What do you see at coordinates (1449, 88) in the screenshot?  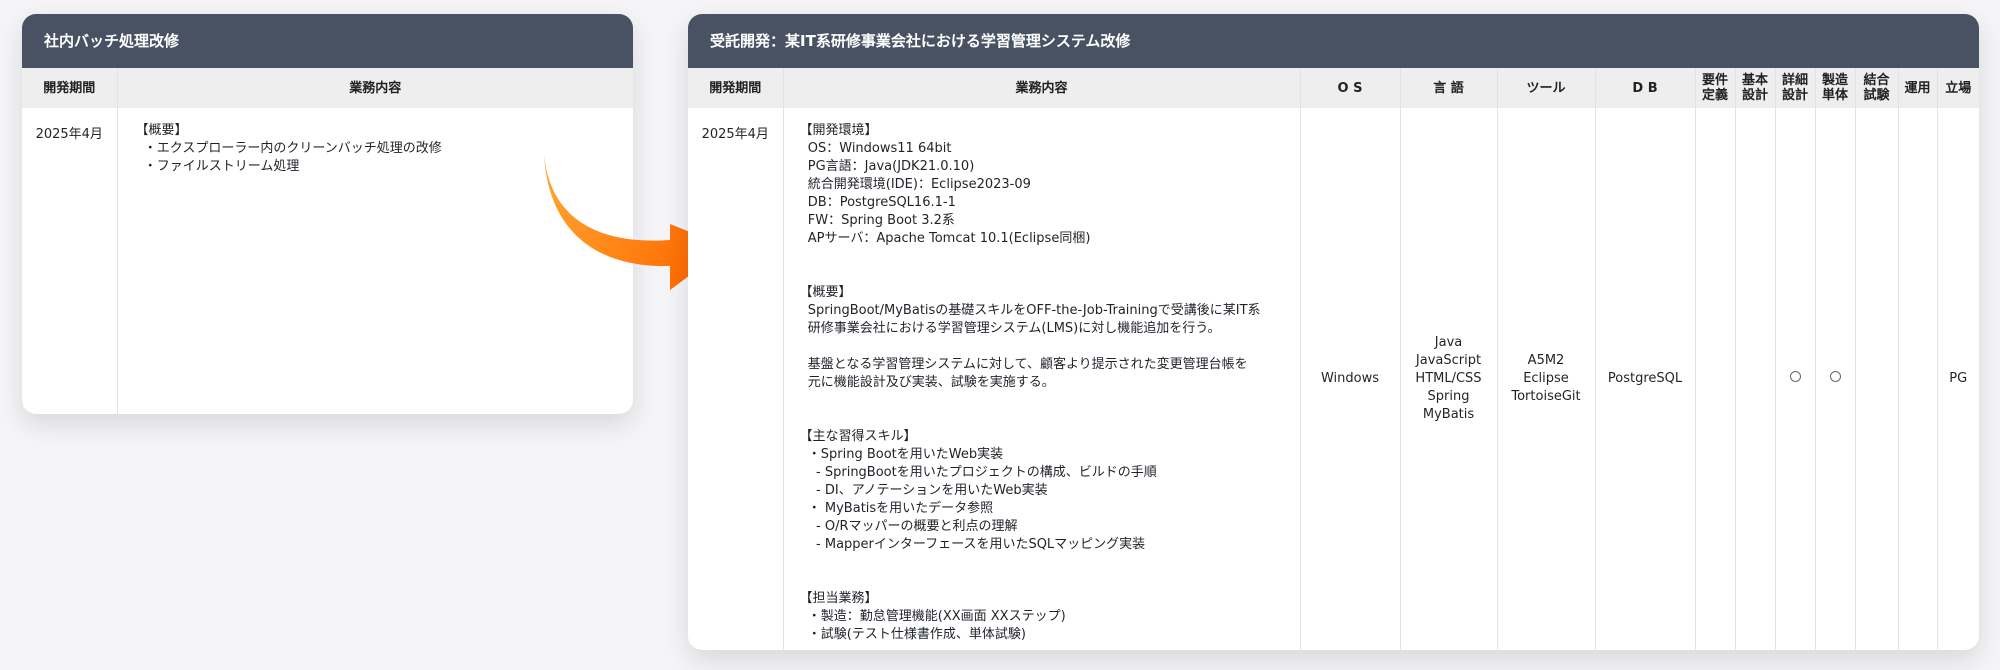 I see `header-language: 言 語` at bounding box center [1449, 88].